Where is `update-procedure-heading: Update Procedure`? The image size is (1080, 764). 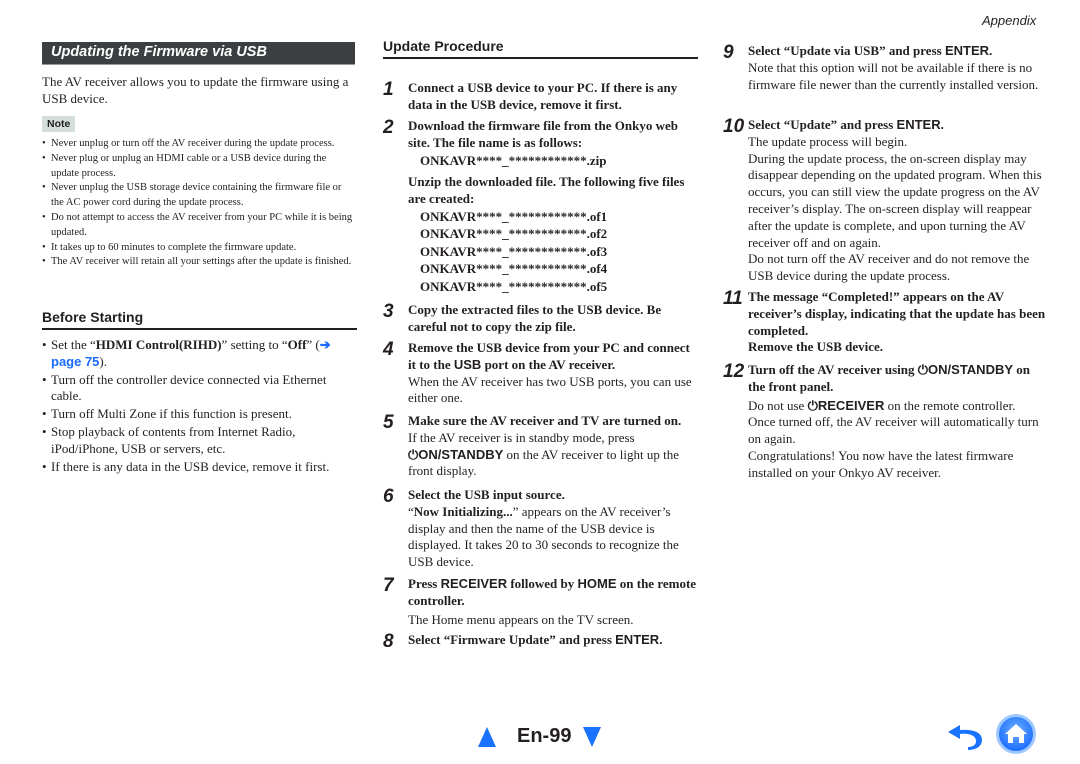 update-procedure-heading: Update Procedure is located at coordinates (540, 48).